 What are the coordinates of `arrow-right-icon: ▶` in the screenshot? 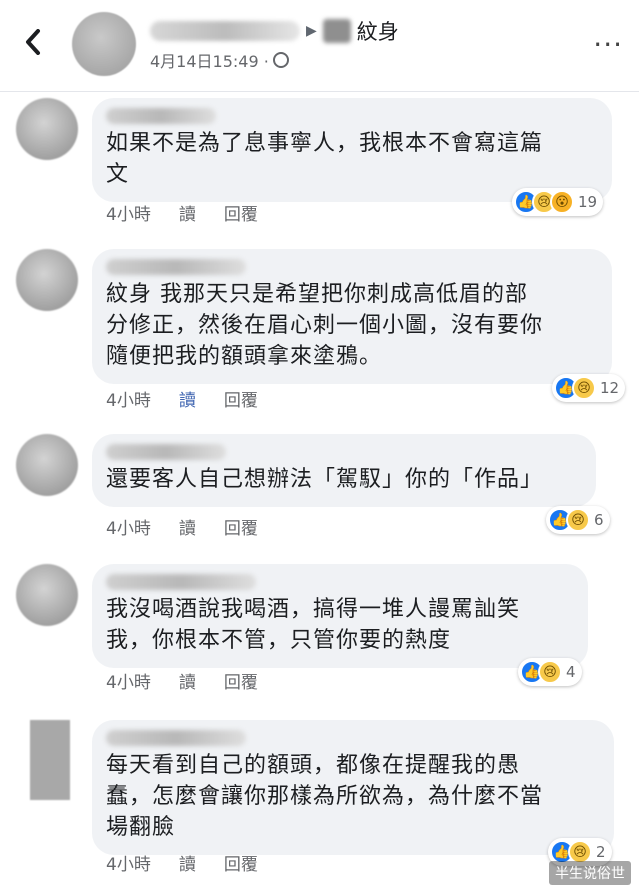 It's located at (311, 31).